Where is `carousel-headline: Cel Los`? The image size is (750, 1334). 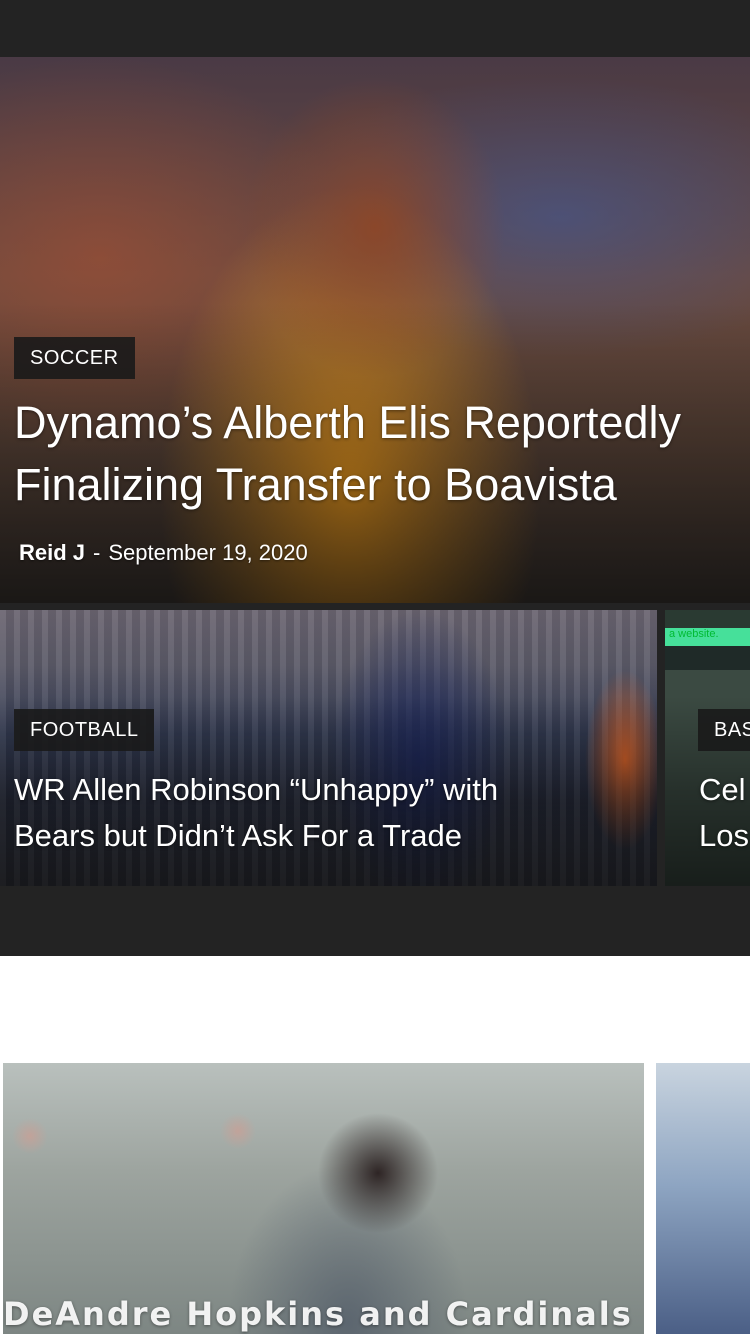
carousel-headline: Cel Los is located at coordinates (724, 813).